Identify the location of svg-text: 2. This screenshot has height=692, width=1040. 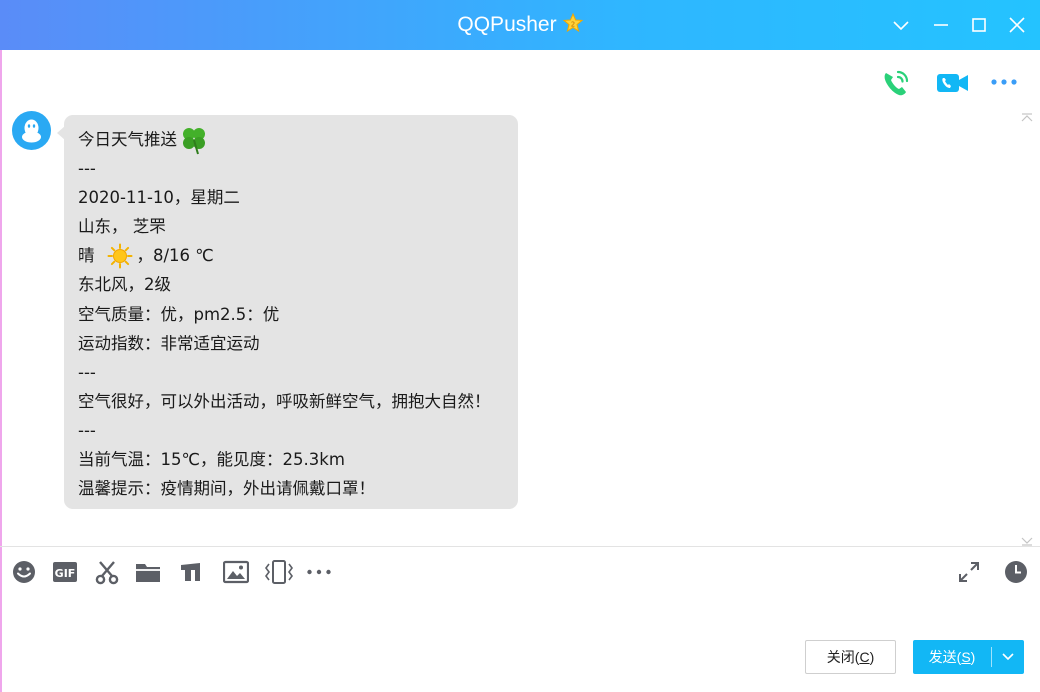
(572, 25).